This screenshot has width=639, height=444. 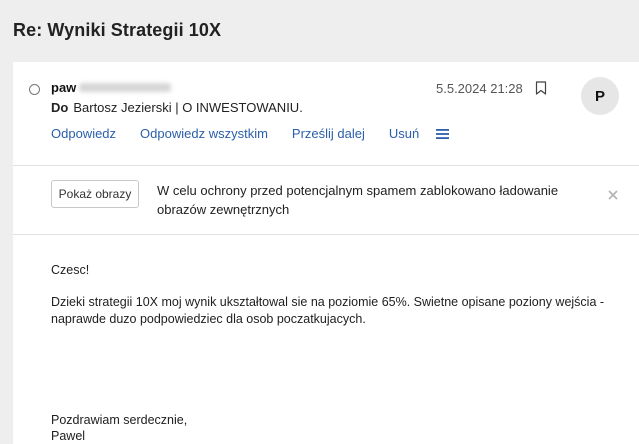 What do you see at coordinates (188, 107) in the screenshot?
I see `recipient-name: Bartosz Jezierski | O INWESTOWANIU.` at bounding box center [188, 107].